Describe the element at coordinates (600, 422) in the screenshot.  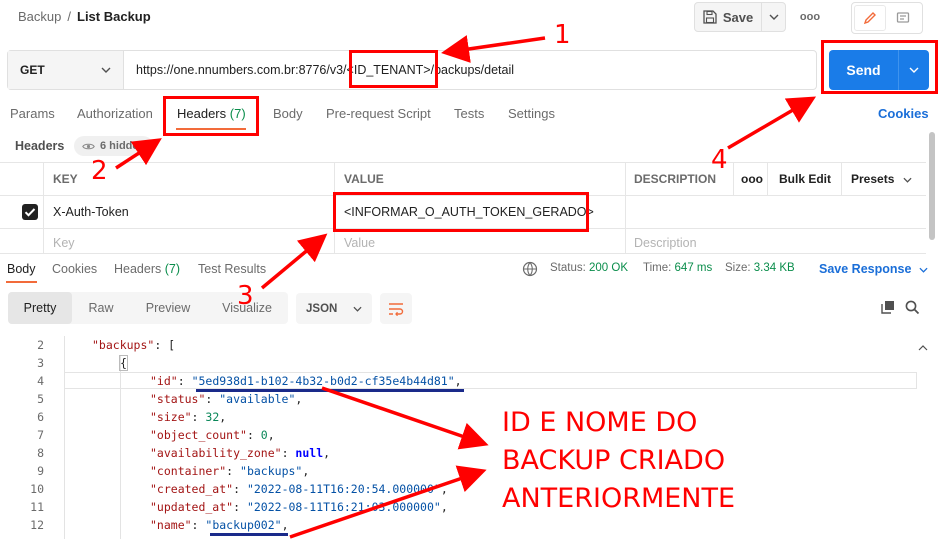
I see `annotation-note-line-1: ID E NOME DO` at that location.